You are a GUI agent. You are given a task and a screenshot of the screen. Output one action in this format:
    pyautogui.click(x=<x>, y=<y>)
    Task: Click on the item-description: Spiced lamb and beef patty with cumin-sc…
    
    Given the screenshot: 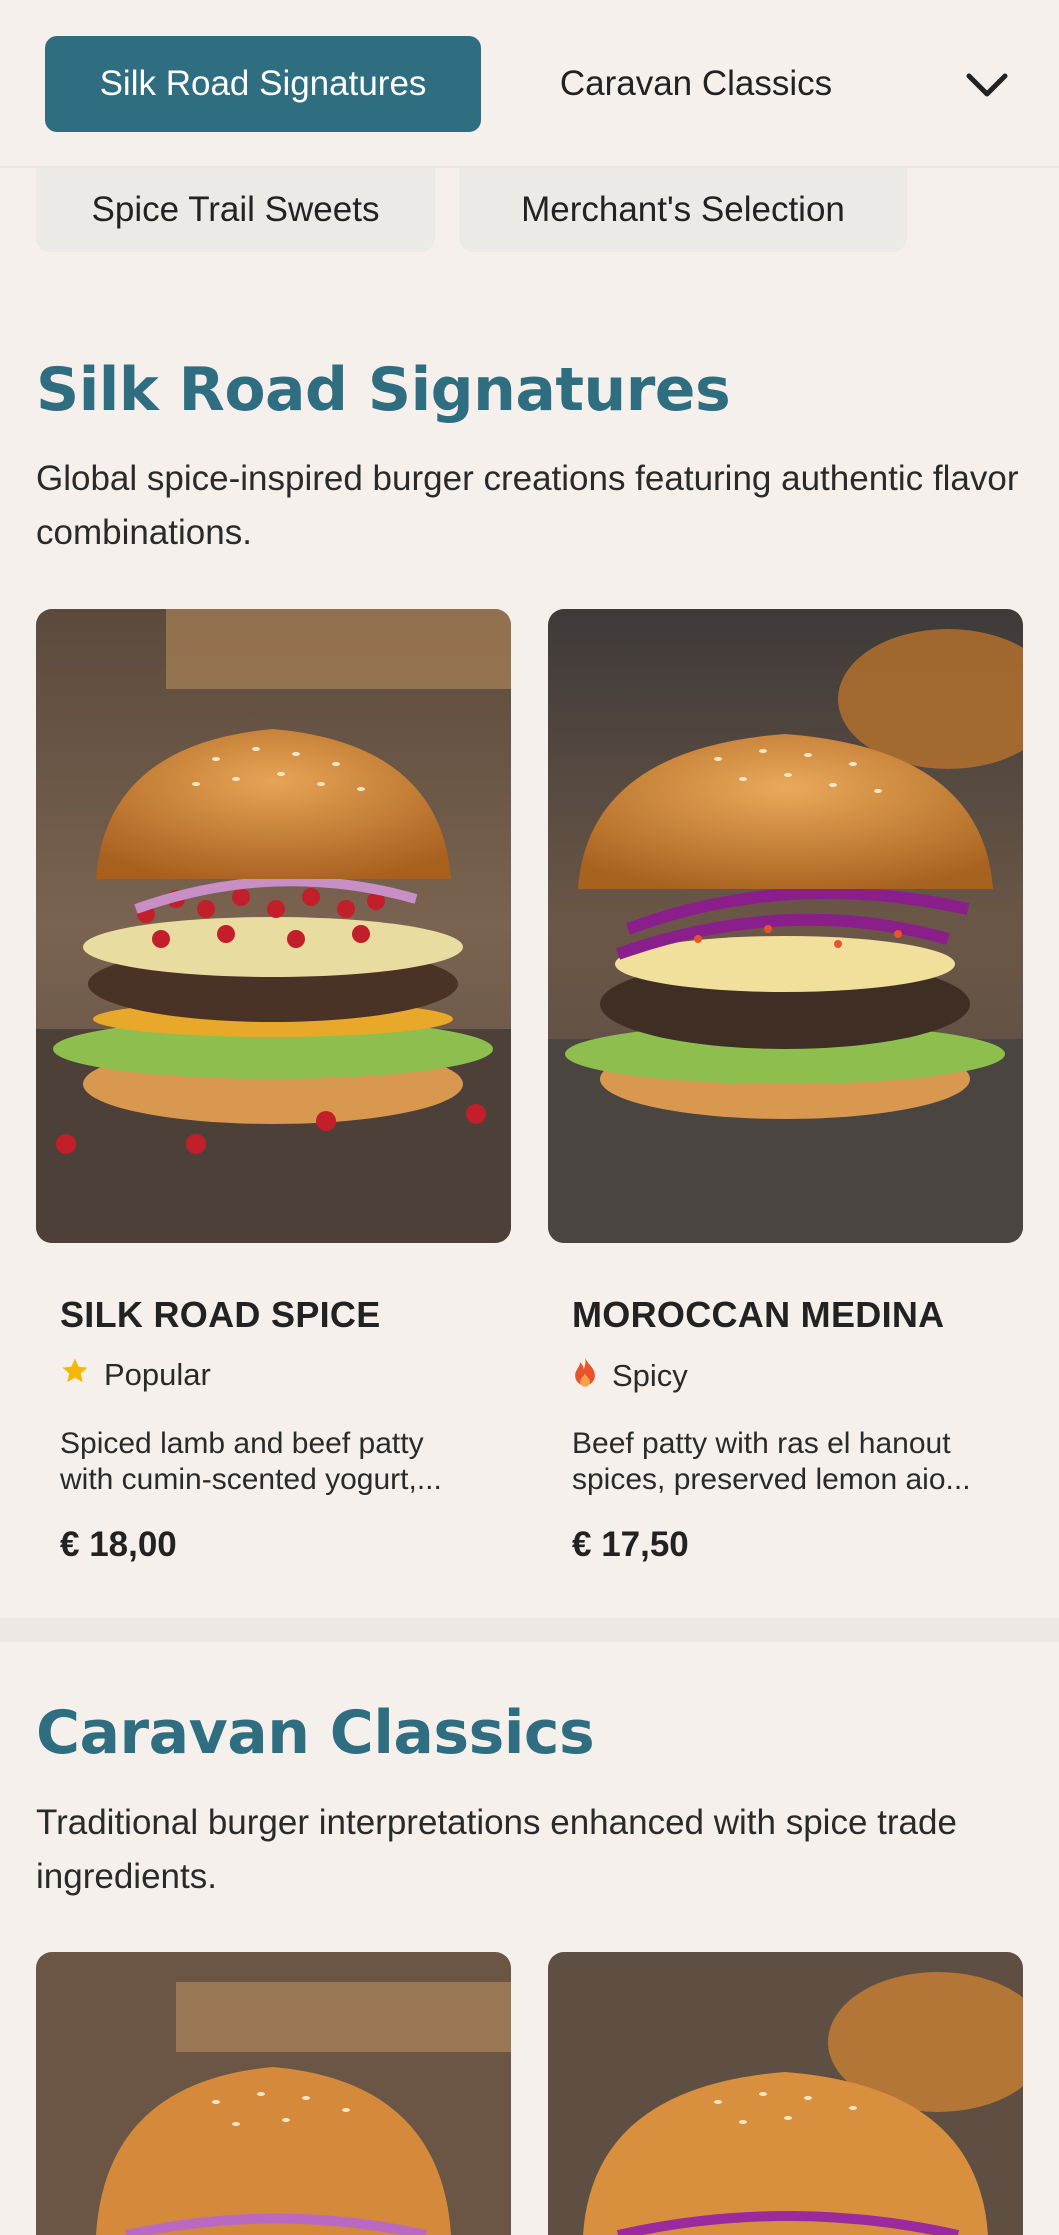 What is the action you would take?
    pyautogui.click(x=270, y=1462)
    